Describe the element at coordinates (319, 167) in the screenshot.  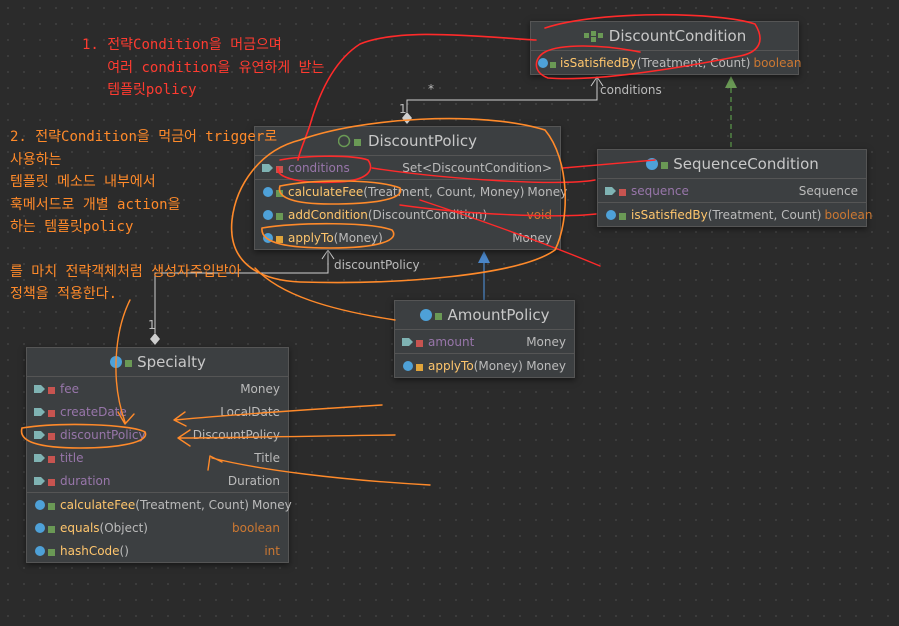
I see `field-name: conditions` at that location.